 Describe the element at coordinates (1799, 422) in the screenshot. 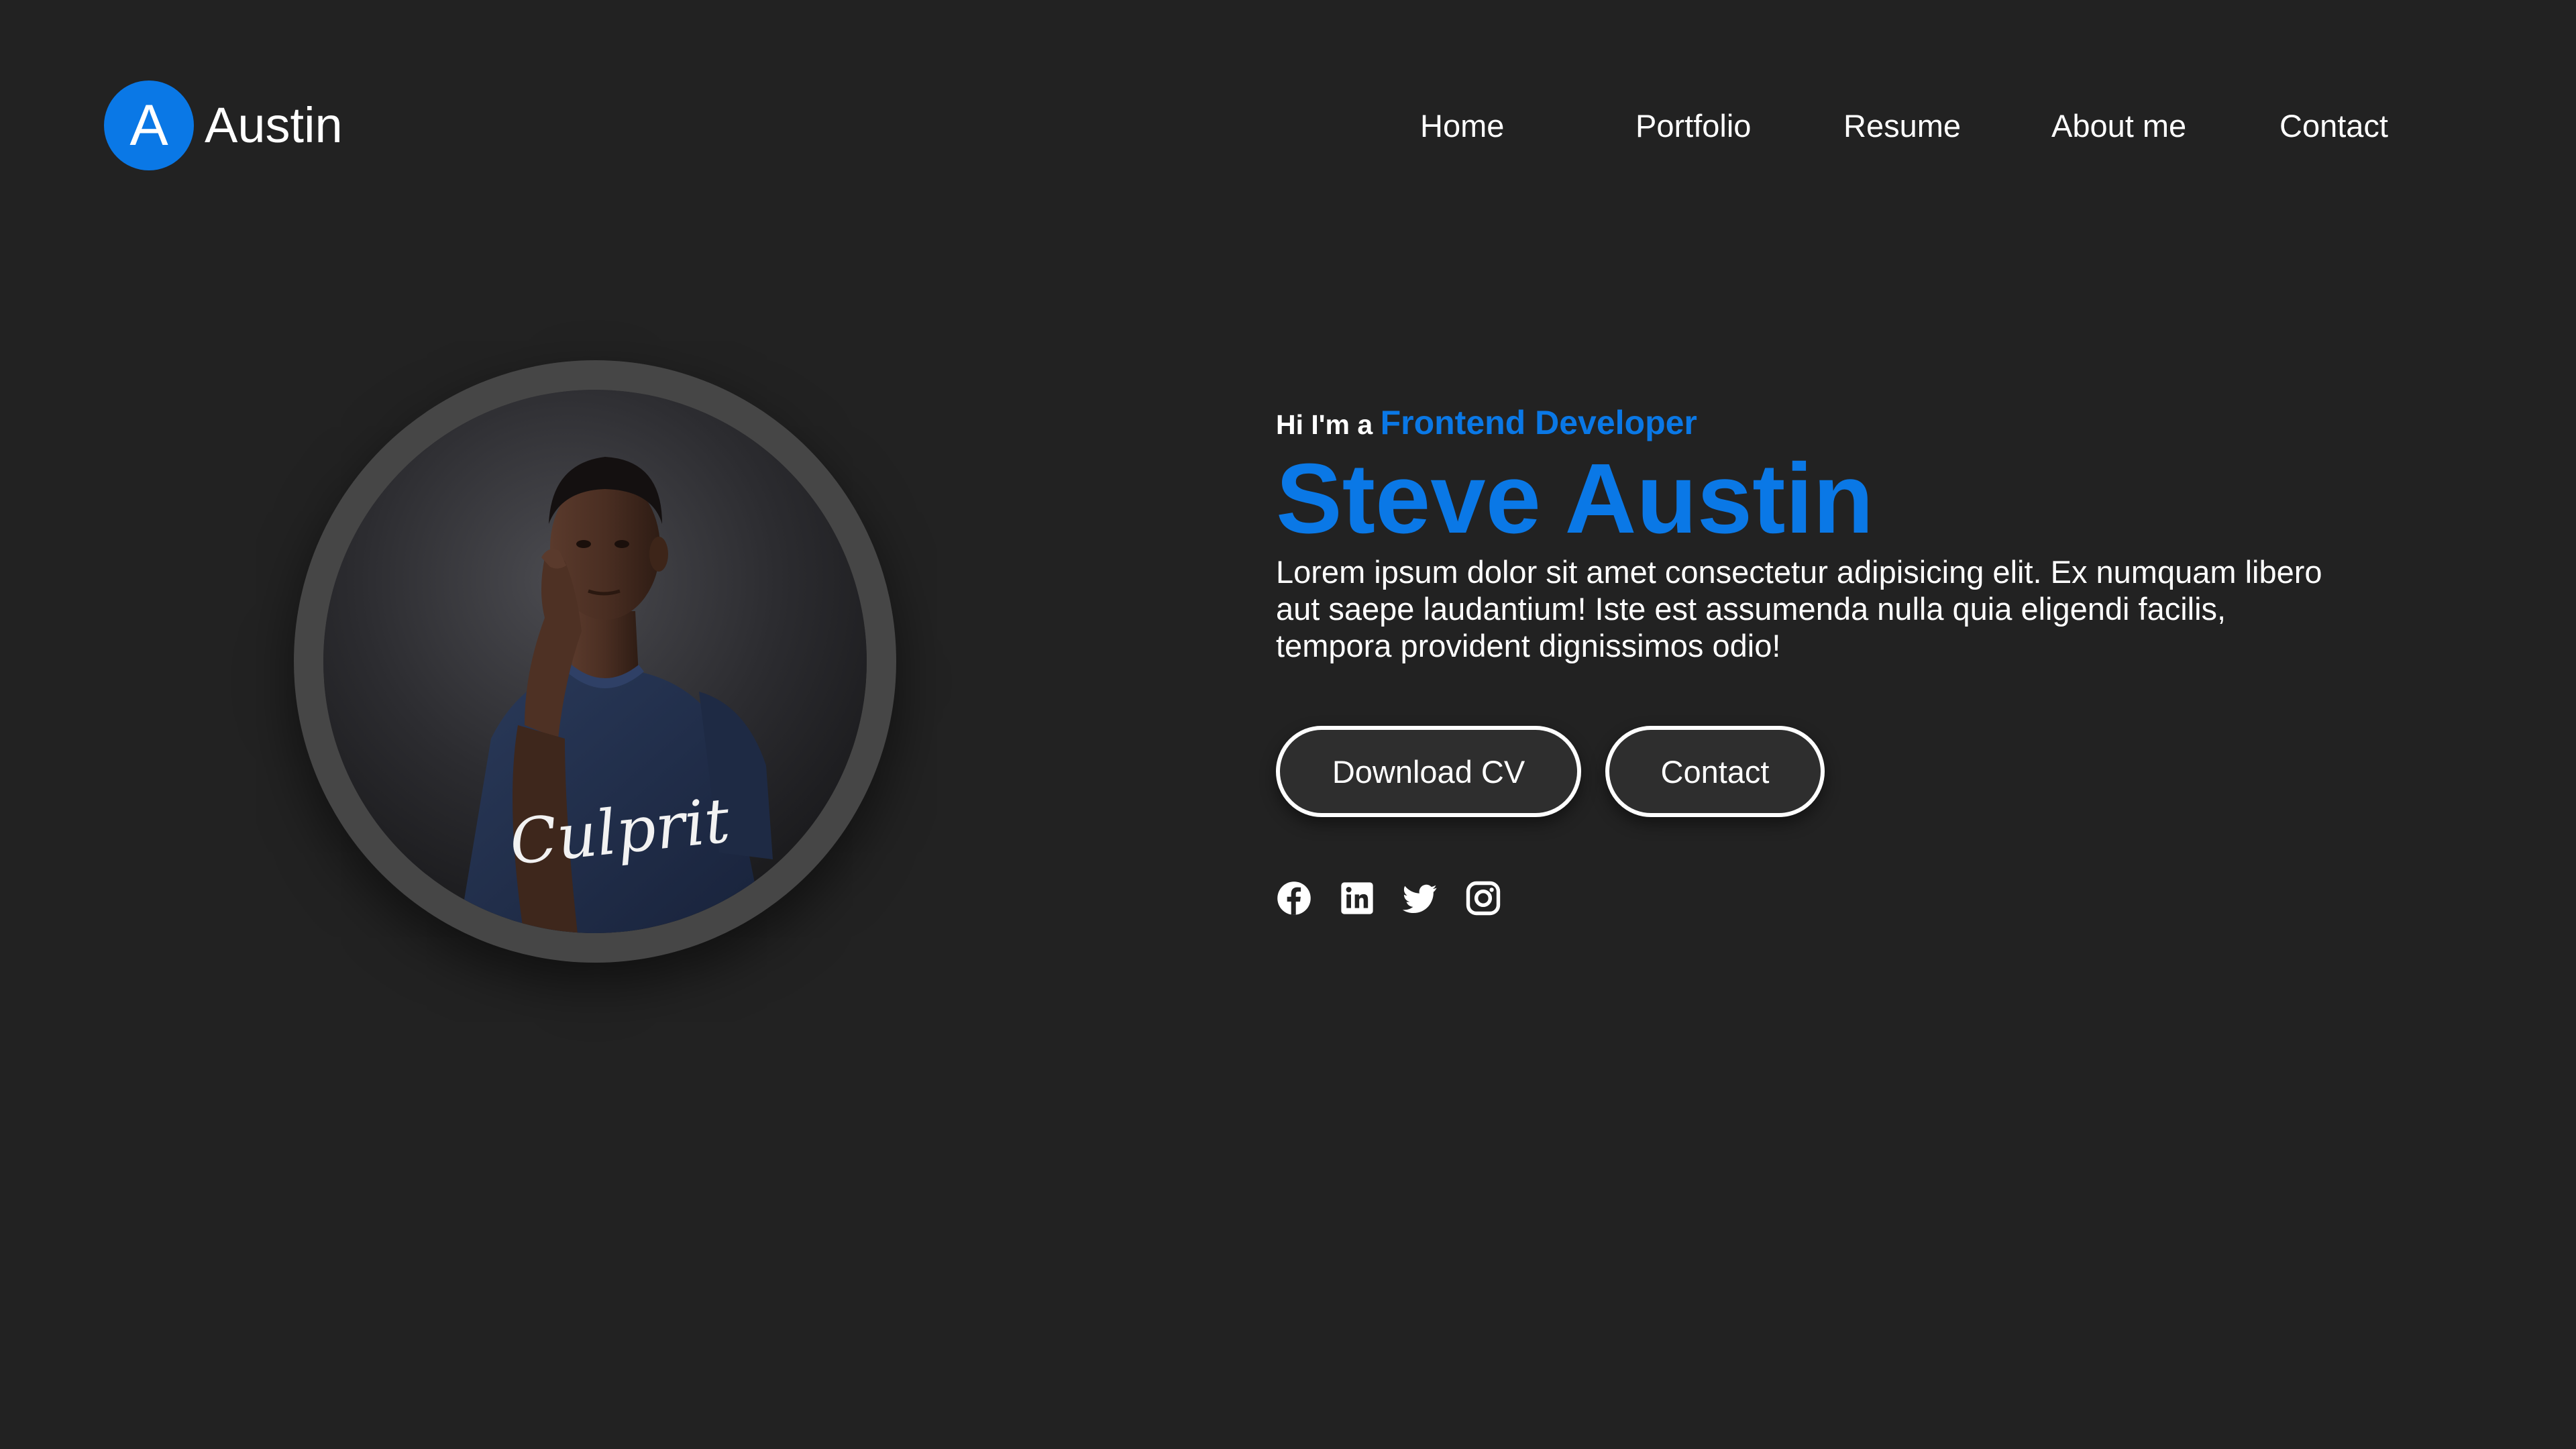

I see `hero-intro: Hi I'm a Frontend Developer` at that location.